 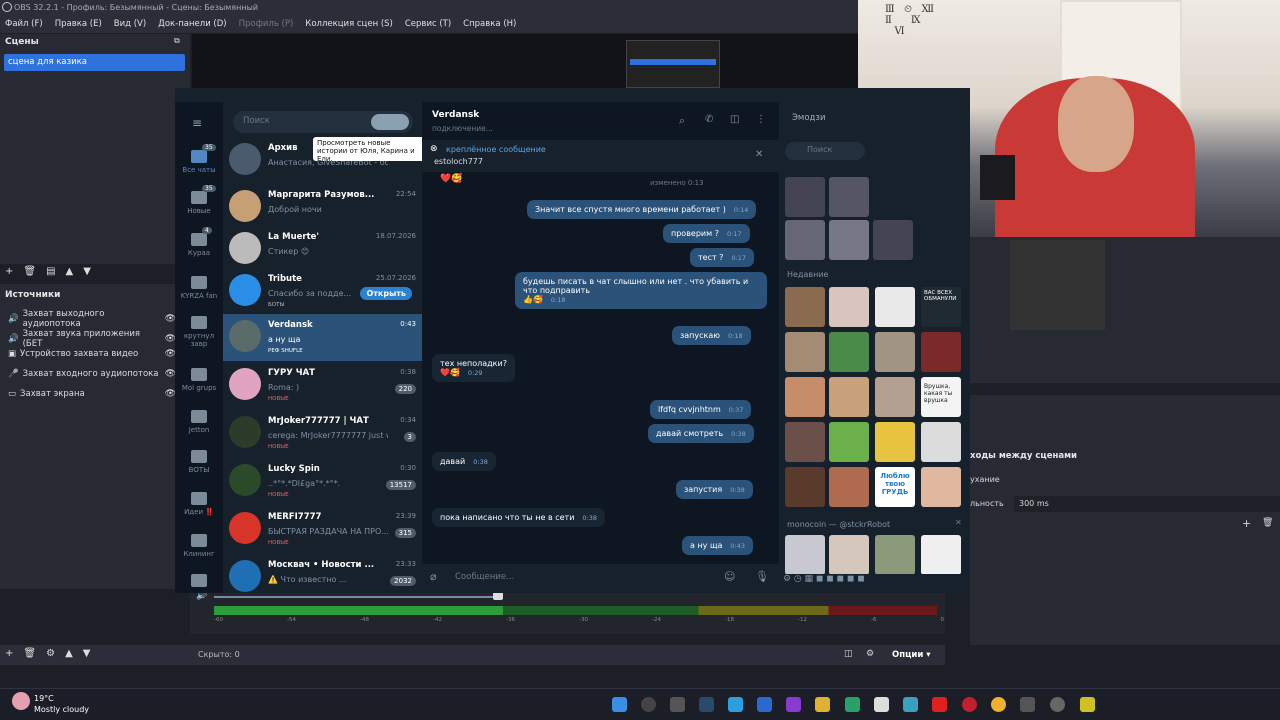 I want to click on folder-moi-grups: Moi grups, so click(x=199, y=380).